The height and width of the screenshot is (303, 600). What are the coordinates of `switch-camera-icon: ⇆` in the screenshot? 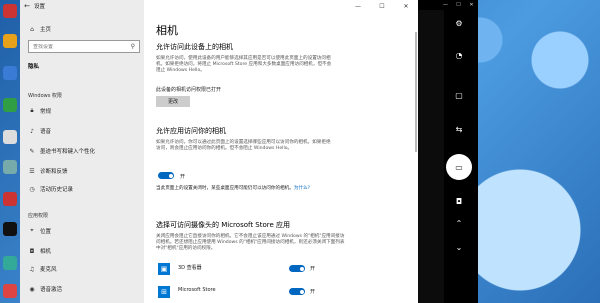 It's located at (459, 129).